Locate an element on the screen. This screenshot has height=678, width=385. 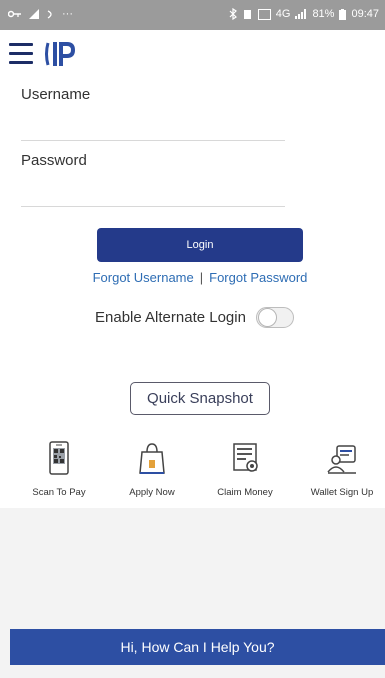
network-type: 4G is located at coordinates (283, 14).